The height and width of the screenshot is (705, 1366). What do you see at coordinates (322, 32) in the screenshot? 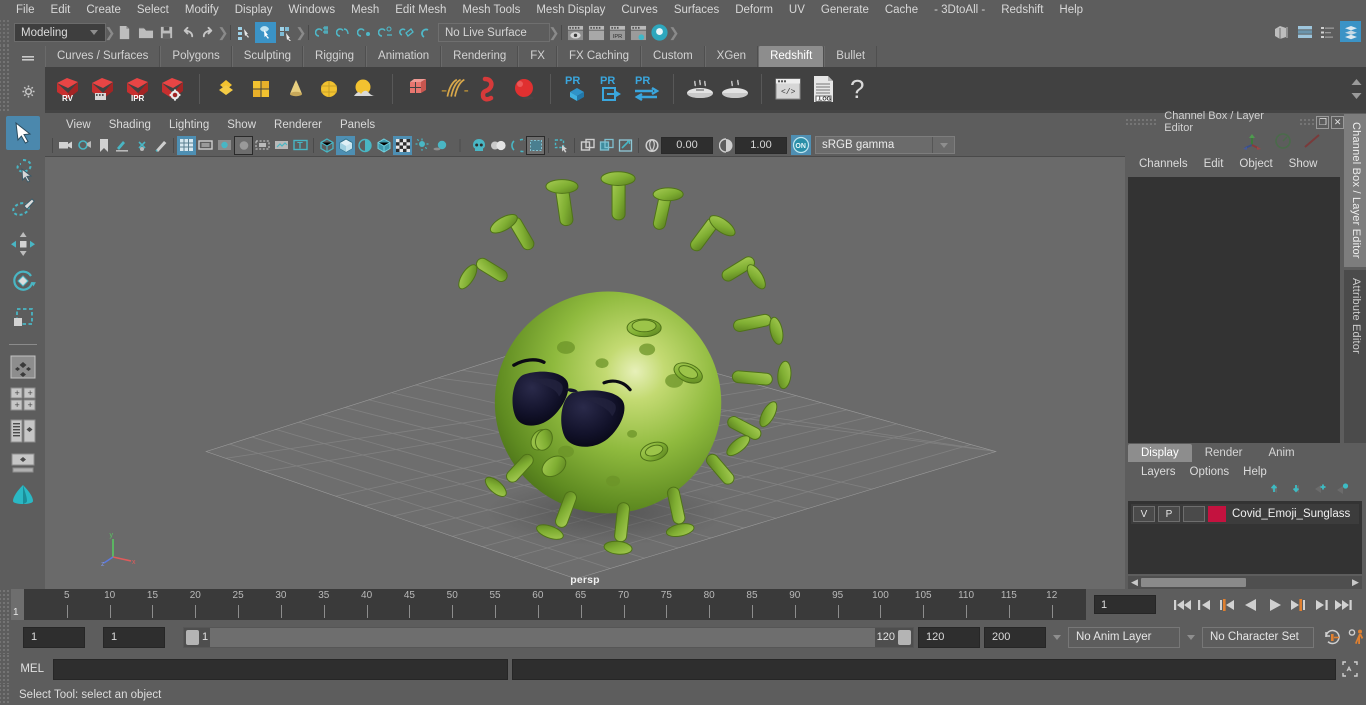
I see `snap-to-grid-icon` at bounding box center [322, 32].